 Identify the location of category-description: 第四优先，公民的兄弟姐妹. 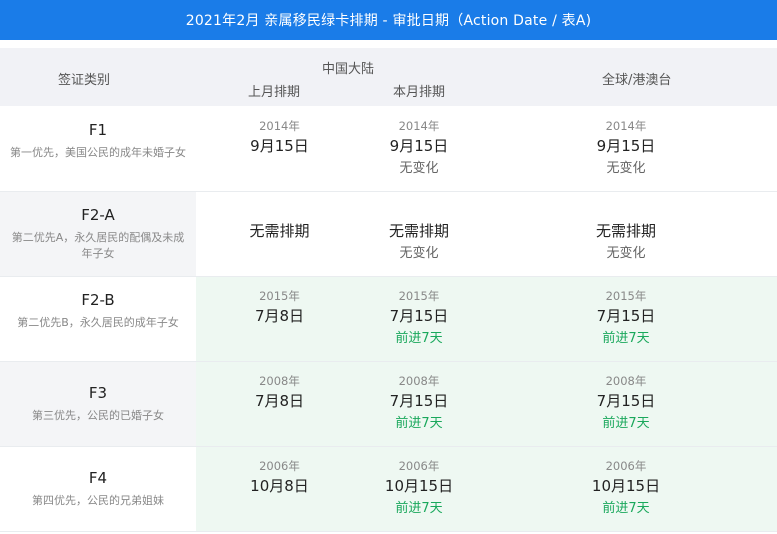
(98, 500).